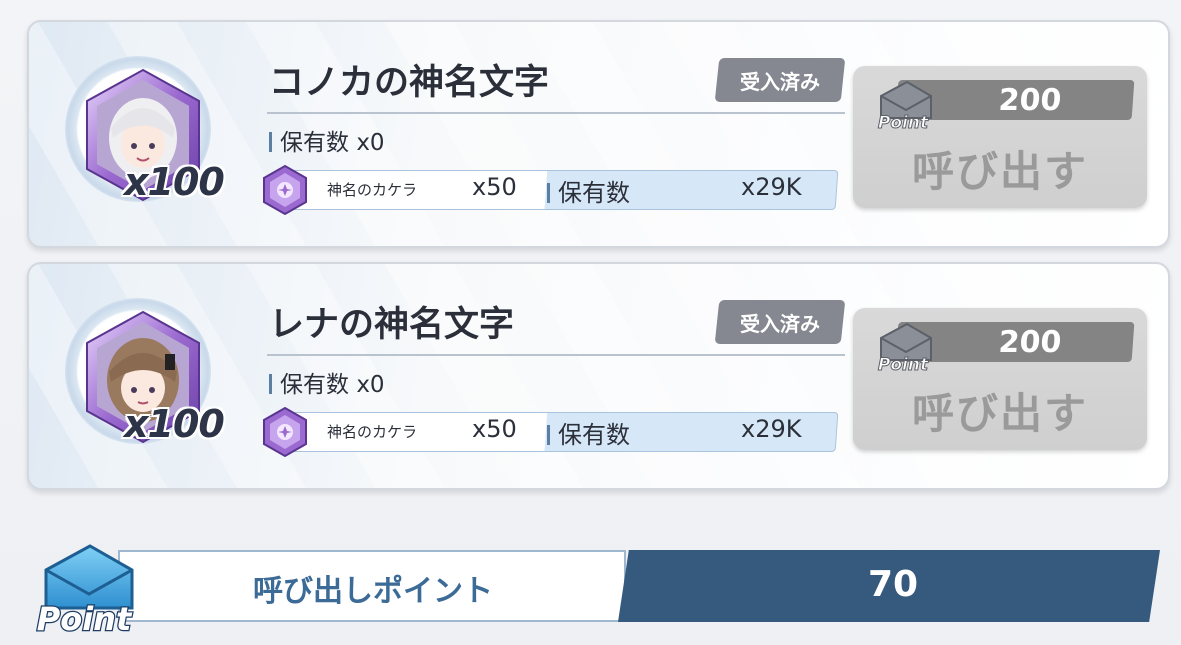 This screenshot has height=645, width=1181. Describe the element at coordinates (392, 325) in the screenshot. I see `card-title: レナの神名文字` at that location.